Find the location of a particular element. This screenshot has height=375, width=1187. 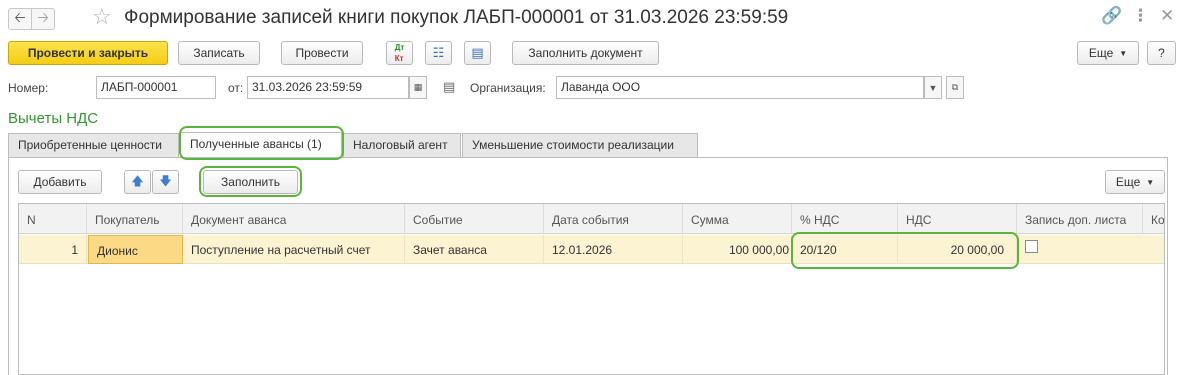

move-down-button: 🡇 is located at coordinates (165, 182).